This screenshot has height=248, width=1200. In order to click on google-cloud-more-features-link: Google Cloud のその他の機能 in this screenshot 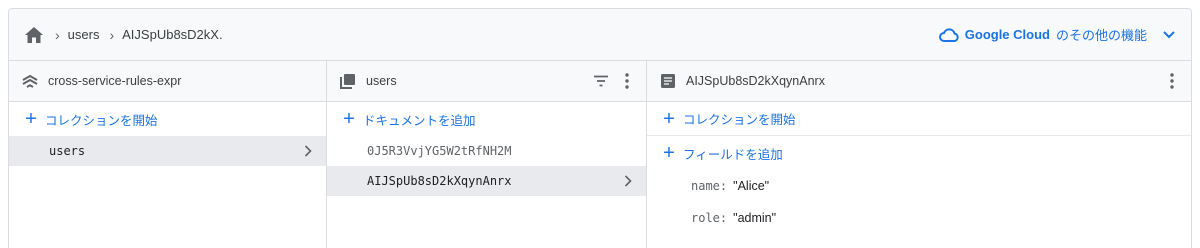, I will do `click(1058, 34)`.